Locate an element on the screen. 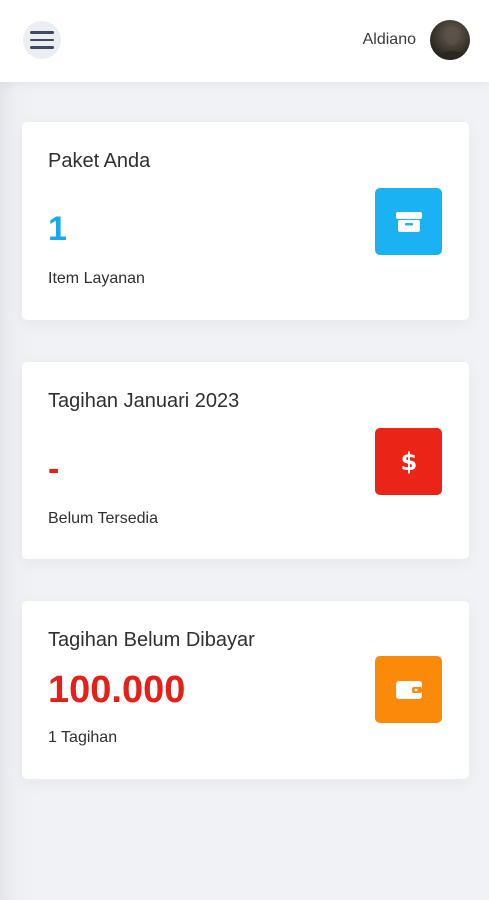 This screenshot has width=489, height=900. wallet-icon-glyph is located at coordinates (408, 689).